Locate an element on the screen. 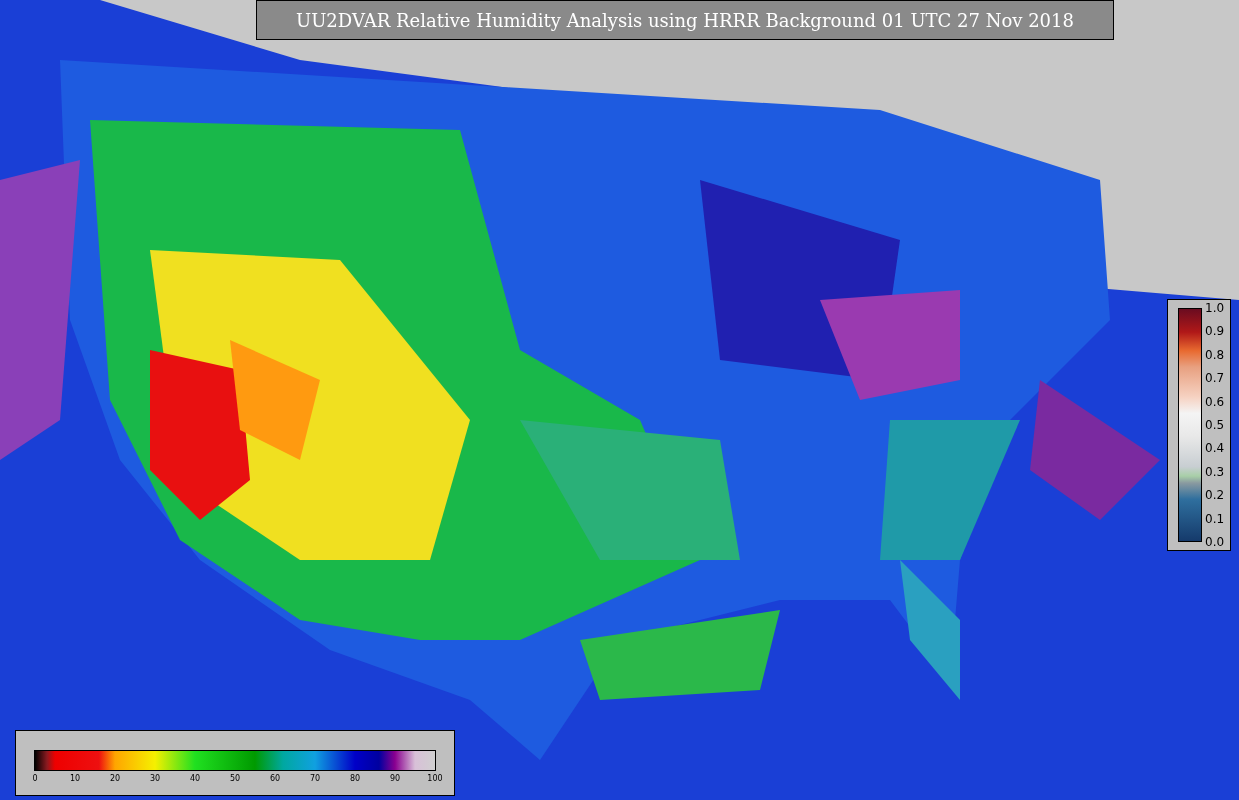 This screenshot has height=800, width=1239. scale-label: 80 is located at coordinates (355, 779).